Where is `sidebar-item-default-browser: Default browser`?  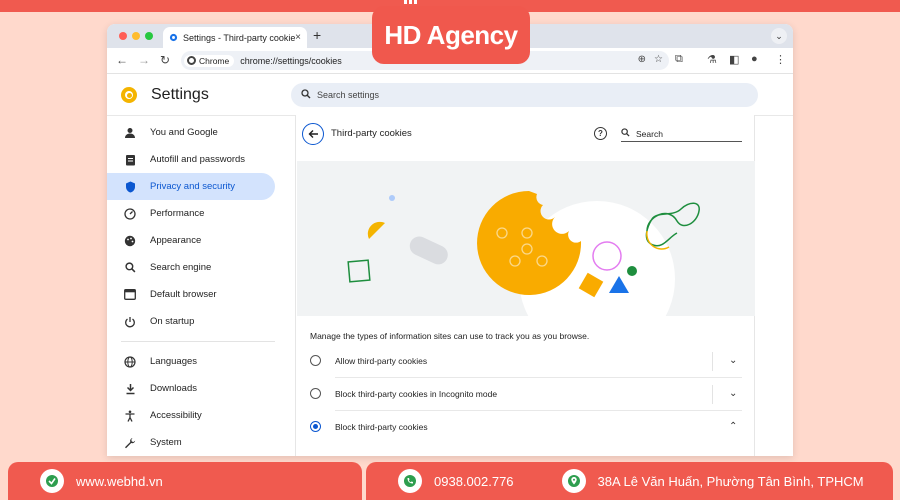 sidebar-item-default-browser: Default browser is located at coordinates (197, 294).